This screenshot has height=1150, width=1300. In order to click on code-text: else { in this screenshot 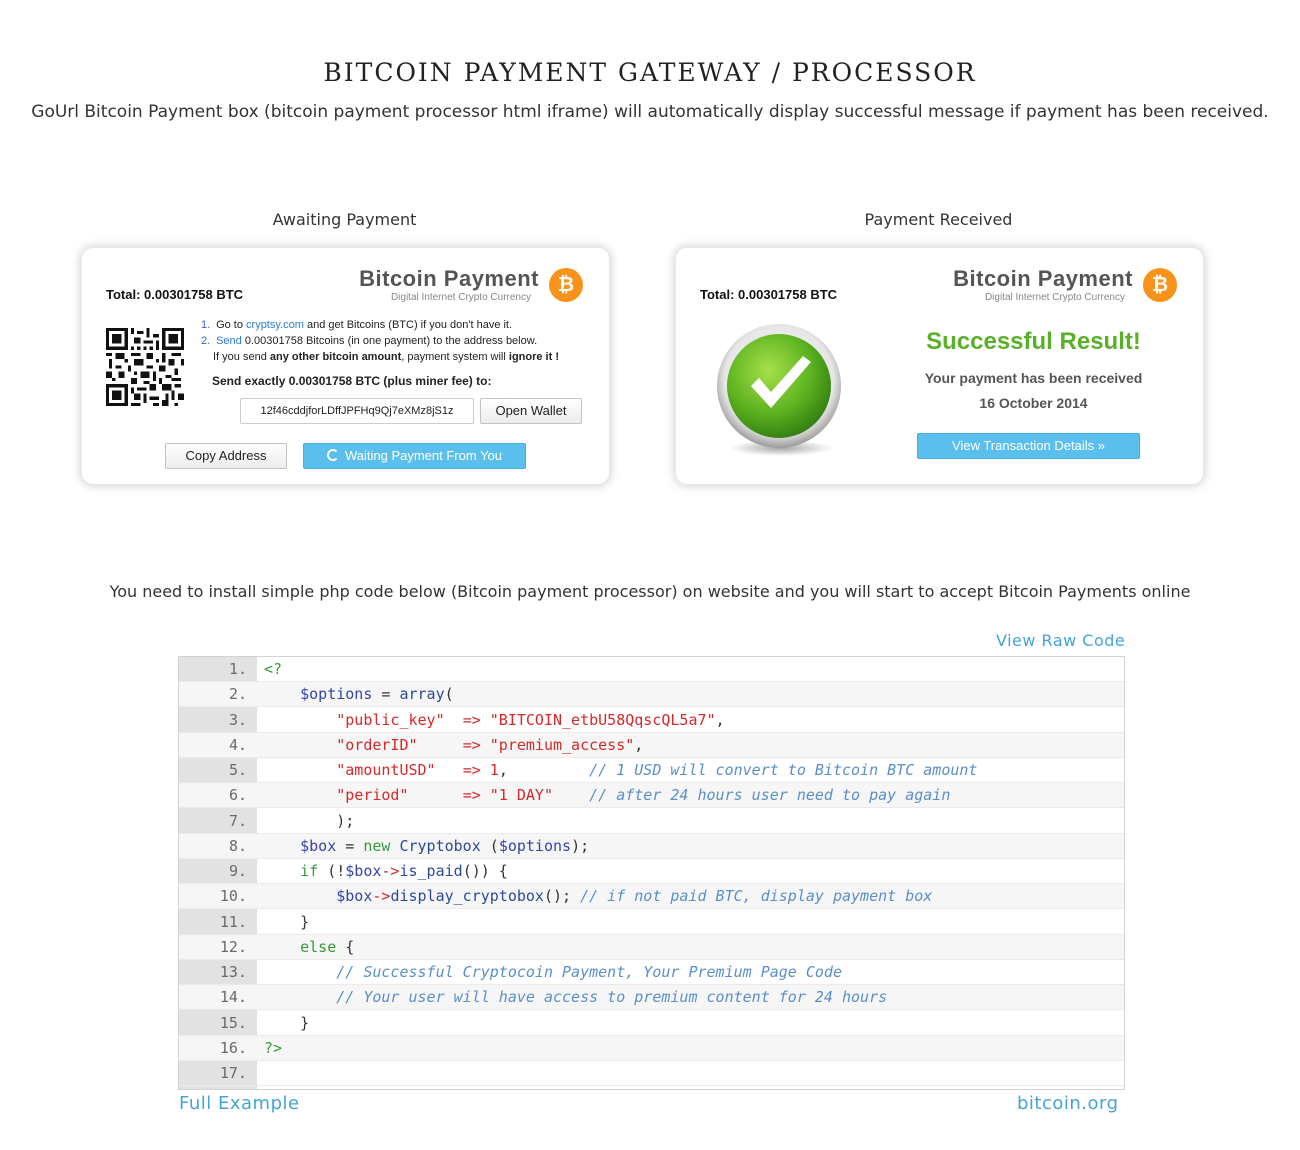, I will do `click(327, 946)`.